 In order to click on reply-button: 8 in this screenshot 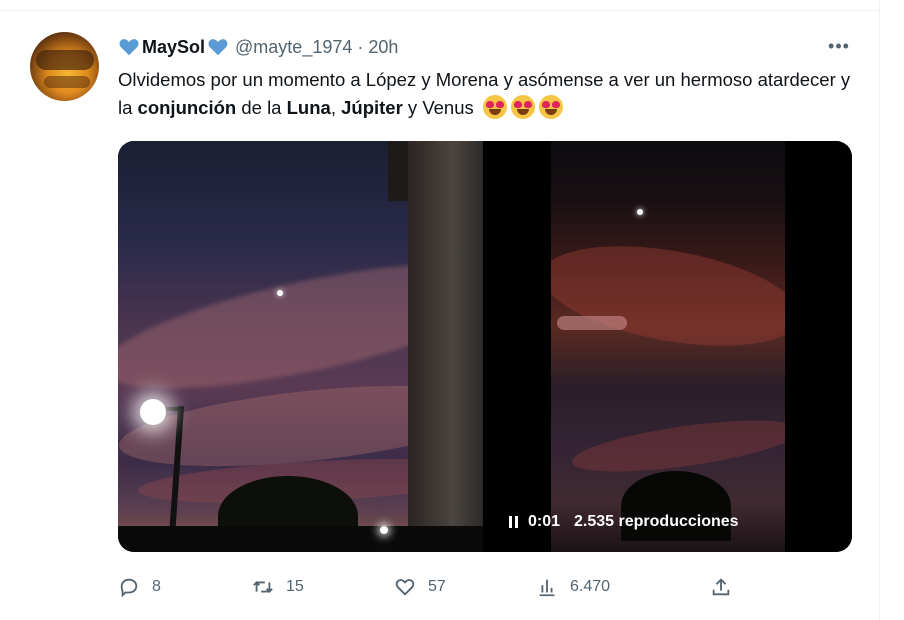, I will do `click(139, 587)`.